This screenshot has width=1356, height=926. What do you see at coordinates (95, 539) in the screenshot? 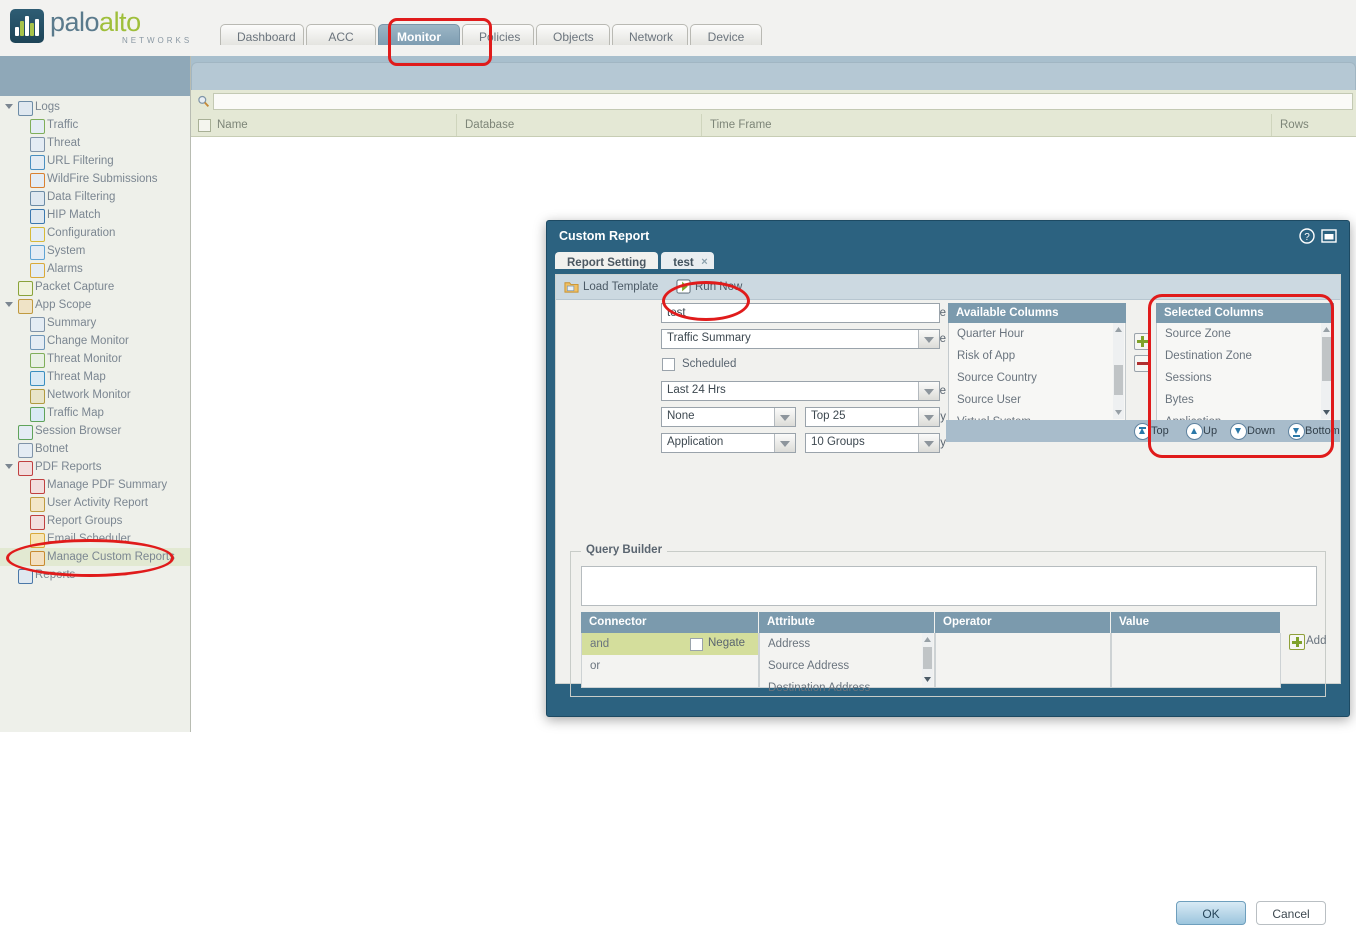
I see `sidebar-item-email-scheduler: Email Scheduler` at bounding box center [95, 539].